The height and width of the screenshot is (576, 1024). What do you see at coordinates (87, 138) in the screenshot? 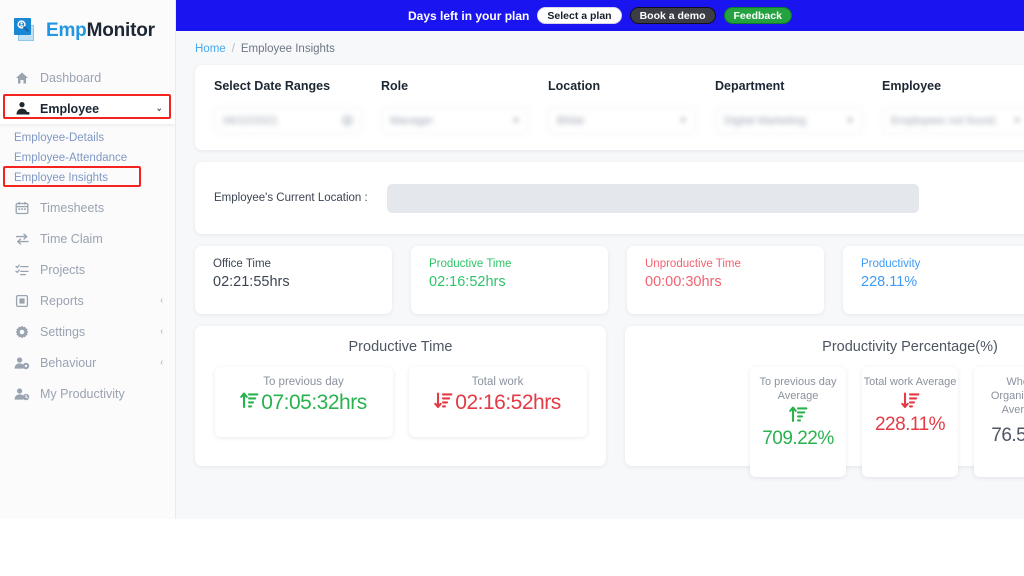
I see `sidebar-subitem-employee-details: Employee-Details` at bounding box center [87, 138].